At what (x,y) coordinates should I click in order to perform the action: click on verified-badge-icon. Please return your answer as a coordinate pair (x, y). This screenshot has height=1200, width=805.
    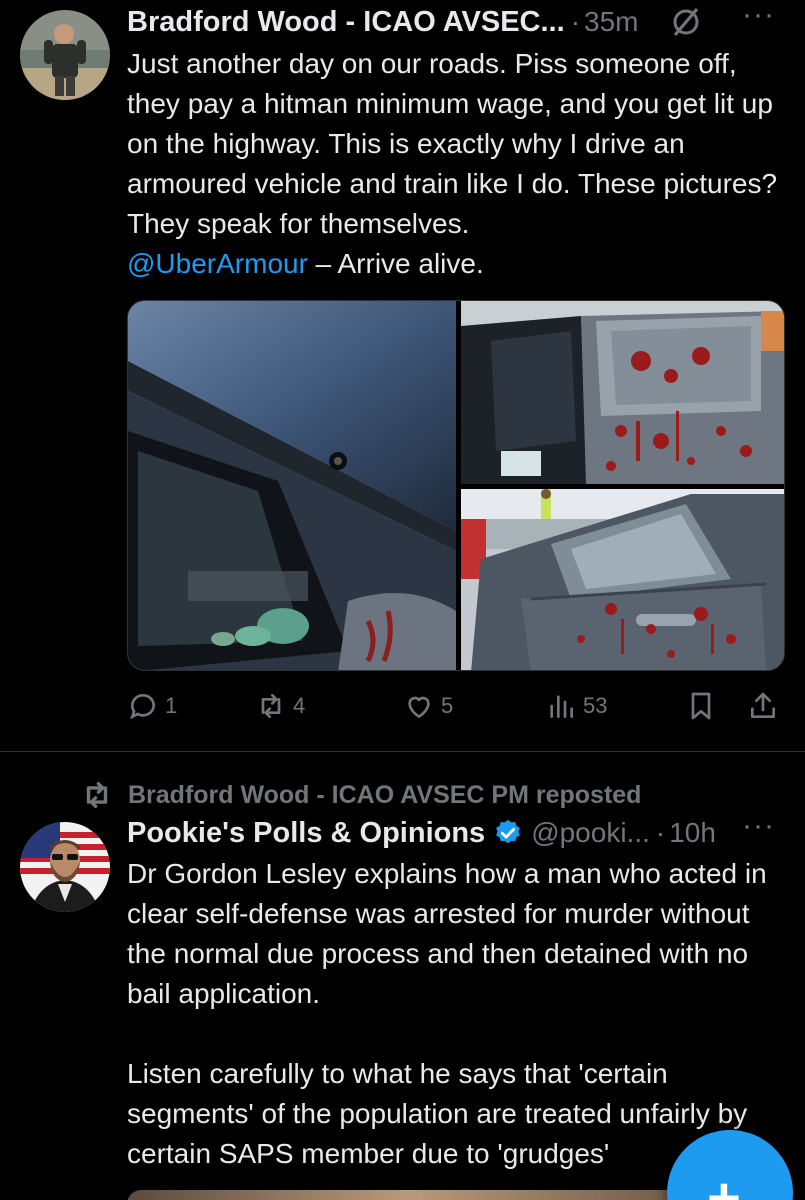
    Looking at the image, I should click on (508, 833).